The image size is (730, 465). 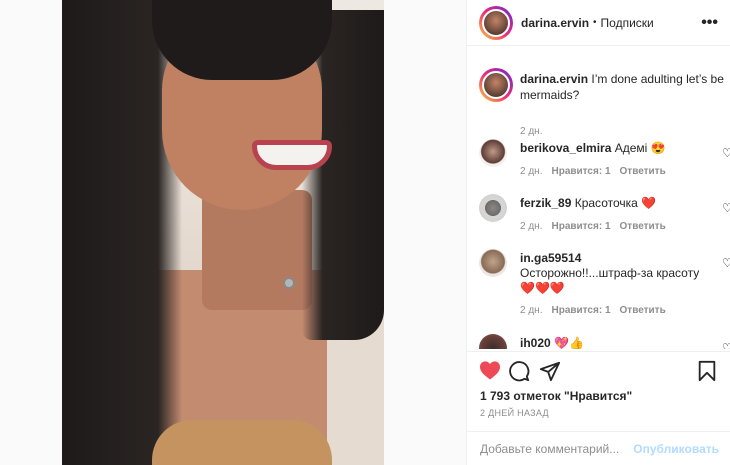 What do you see at coordinates (555, 23) in the screenshot?
I see `header-username: darina.ervin` at bounding box center [555, 23].